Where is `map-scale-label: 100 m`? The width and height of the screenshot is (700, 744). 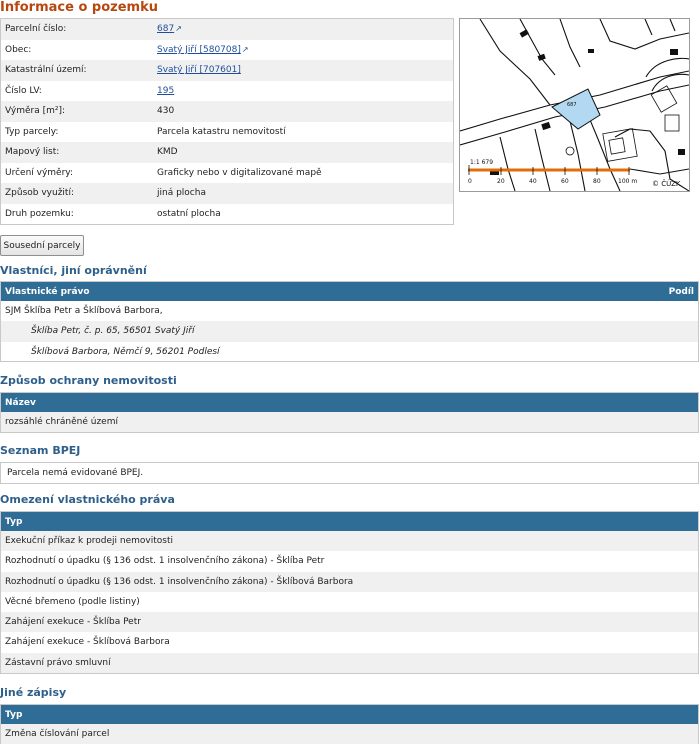 map-scale-label: 100 m is located at coordinates (627, 181).